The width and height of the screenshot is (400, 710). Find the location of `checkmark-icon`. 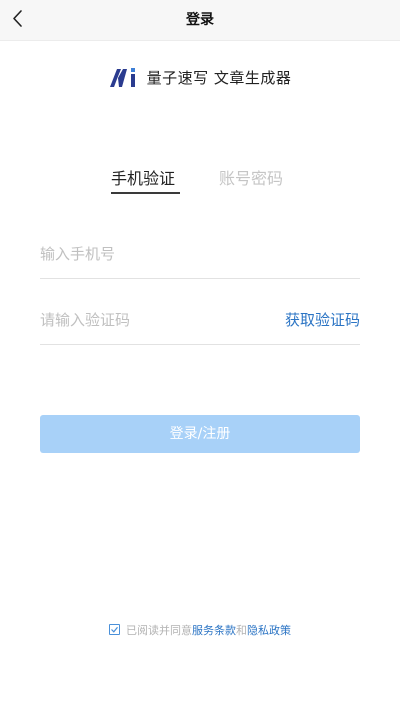

checkmark-icon is located at coordinates (114, 629).